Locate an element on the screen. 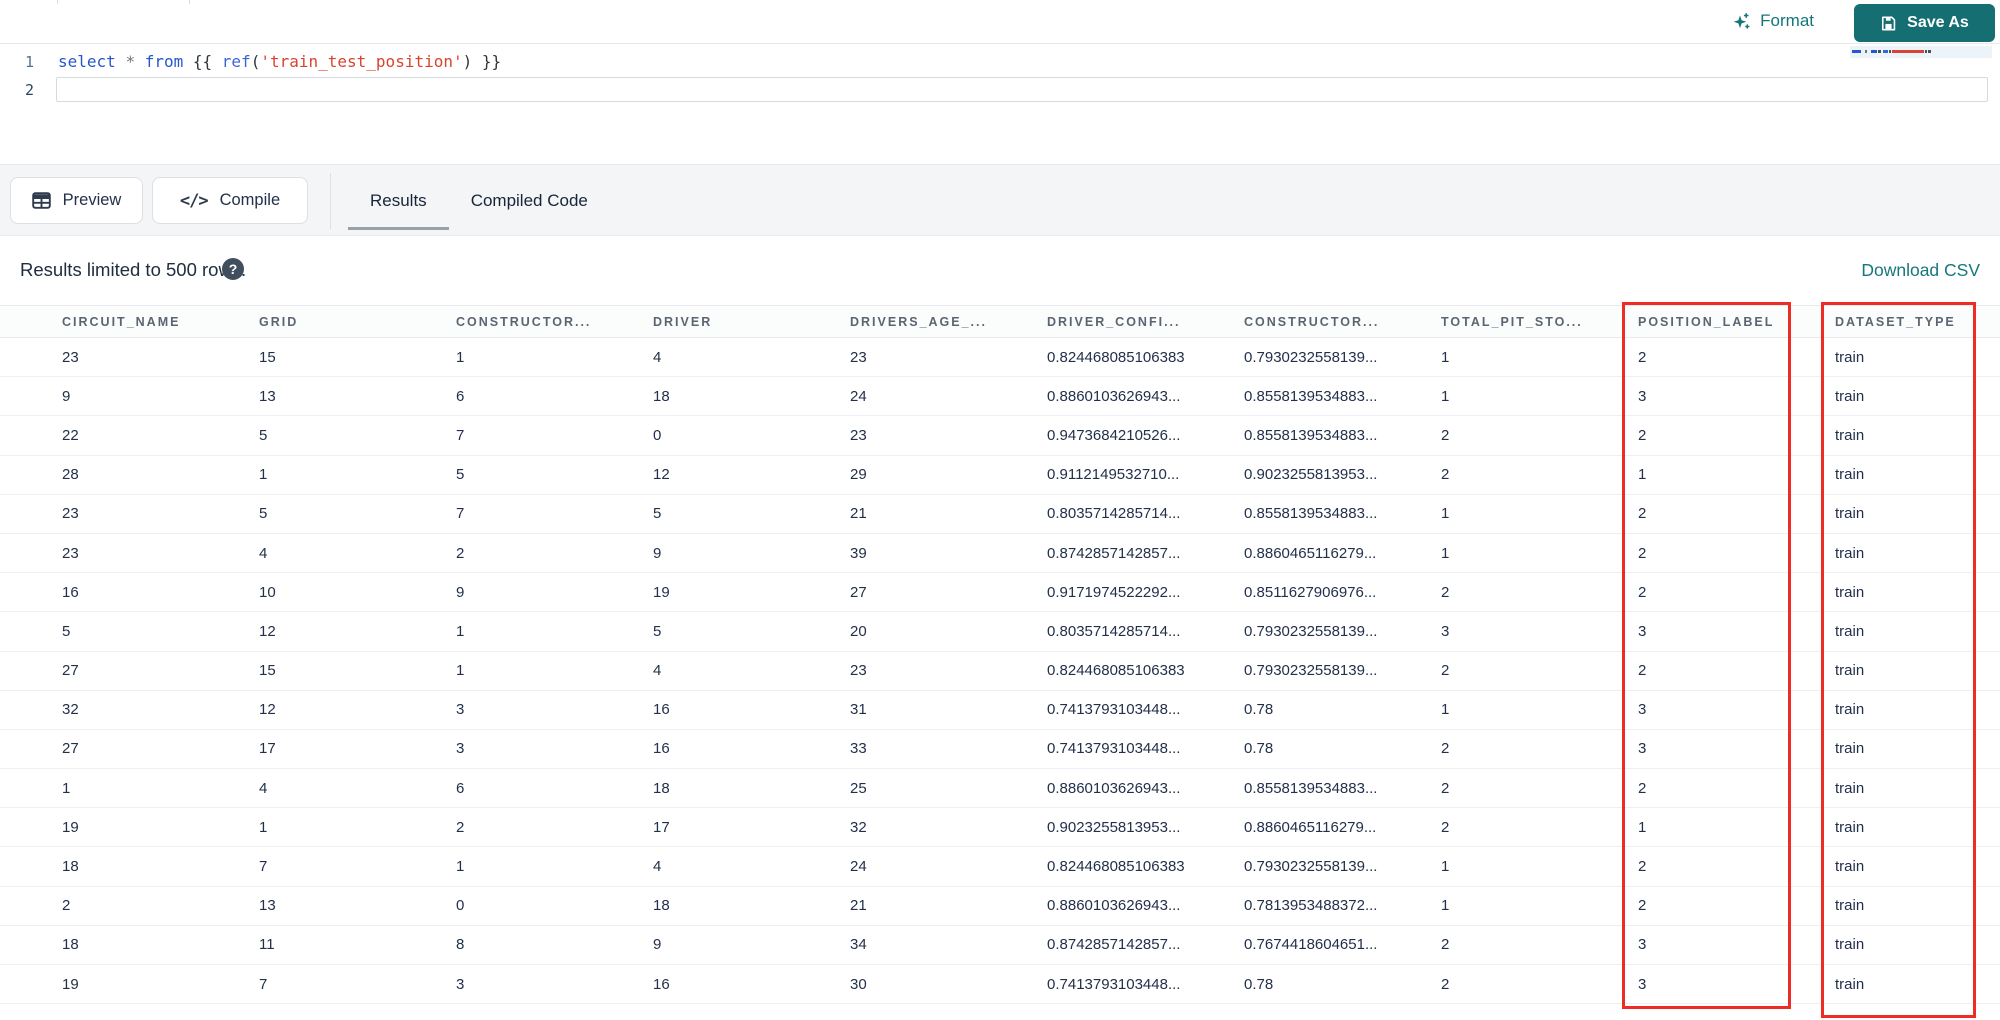 The image size is (2000, 1020). table-cell: 8 is located at coordinates (460, 945).